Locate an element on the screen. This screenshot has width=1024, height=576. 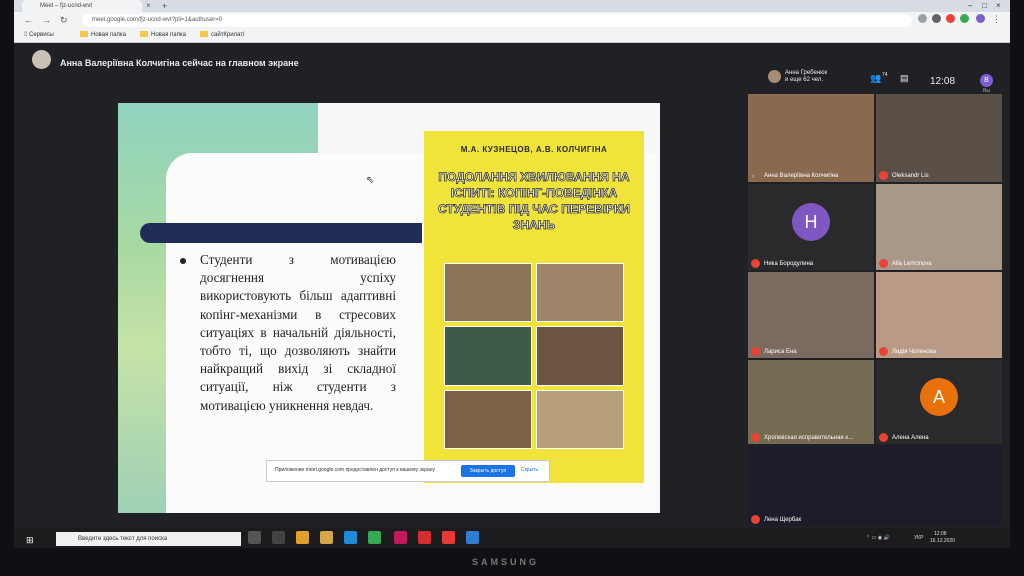
participant-tile: А Алена Алена is located at coordinates (939, 402).